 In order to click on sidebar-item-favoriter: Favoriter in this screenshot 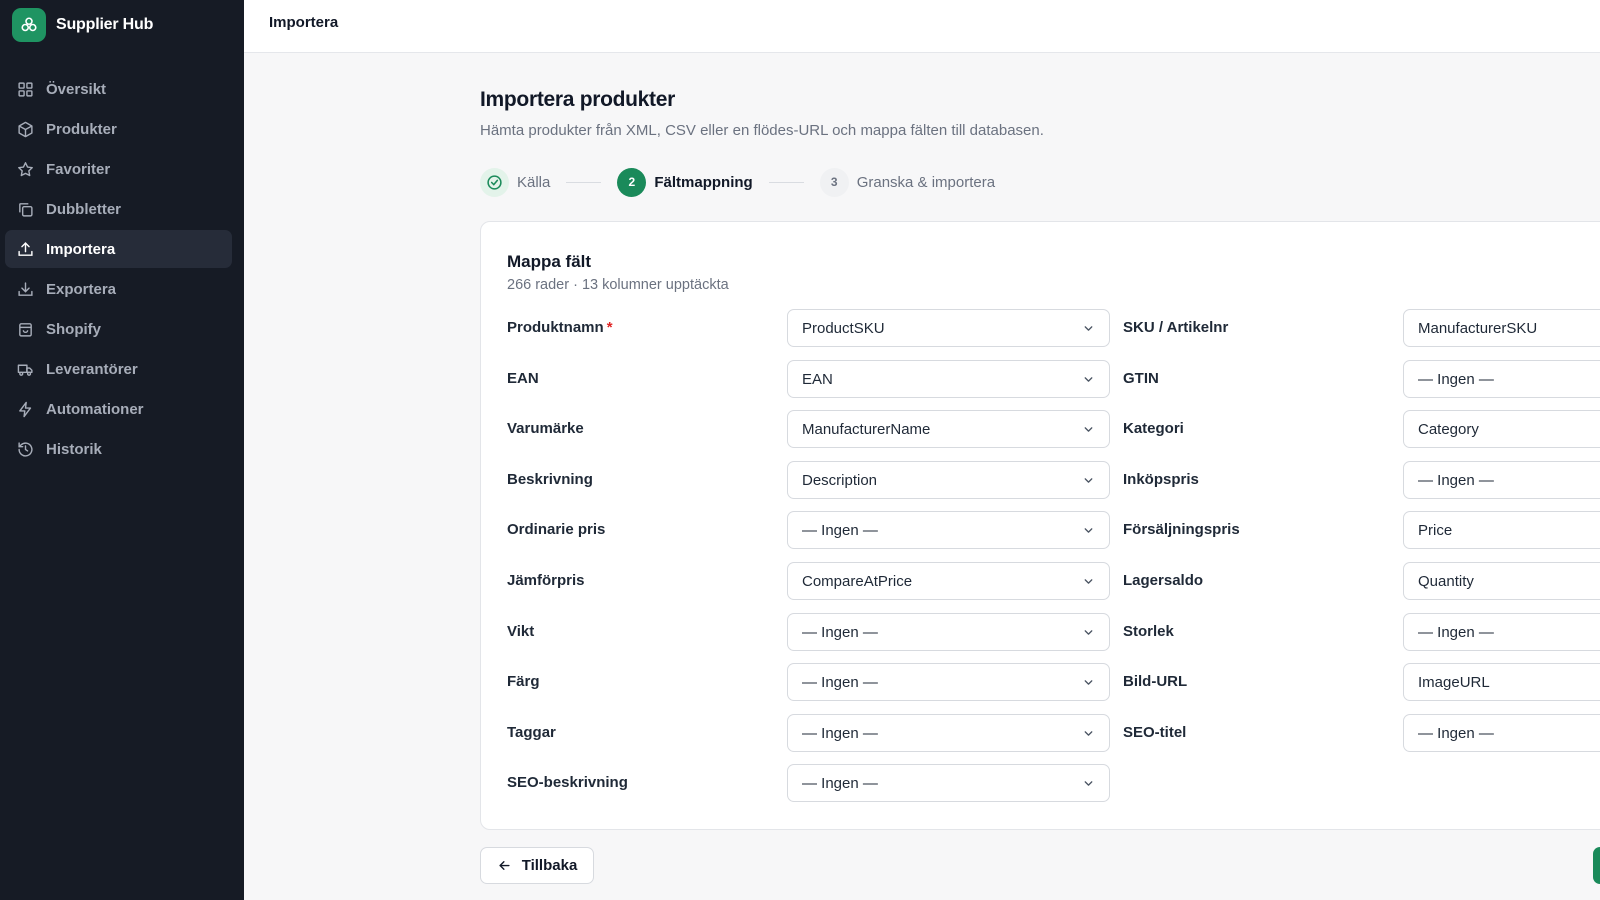, I will do `click(118, 169)`.